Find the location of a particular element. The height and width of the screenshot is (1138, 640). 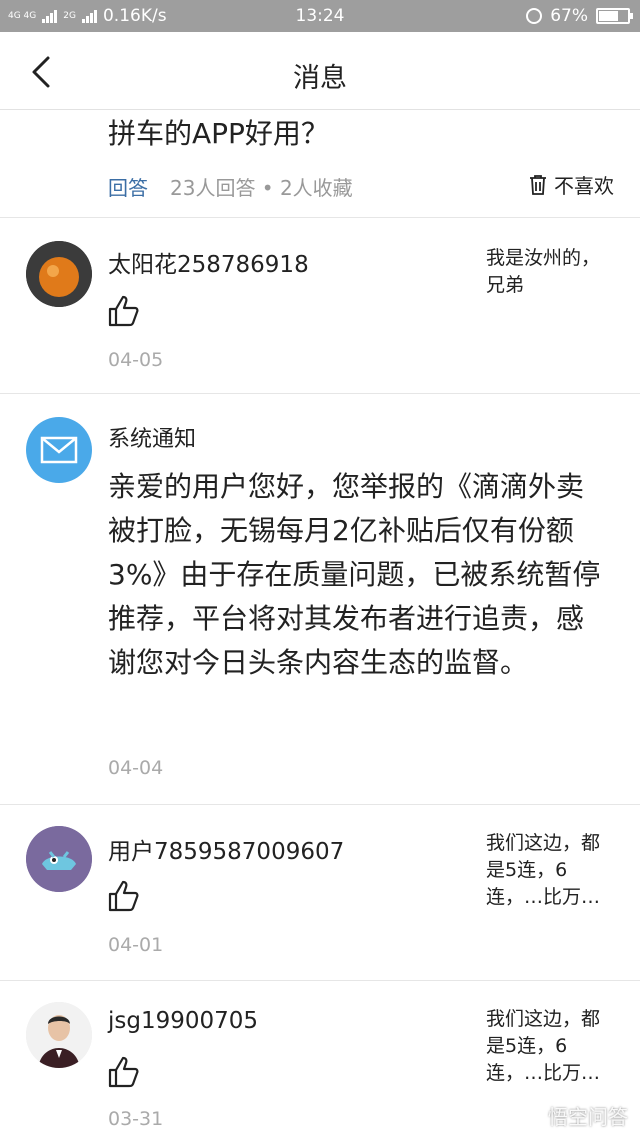

author-name: 用户7859587009607 is located at coordinates (226, 849).